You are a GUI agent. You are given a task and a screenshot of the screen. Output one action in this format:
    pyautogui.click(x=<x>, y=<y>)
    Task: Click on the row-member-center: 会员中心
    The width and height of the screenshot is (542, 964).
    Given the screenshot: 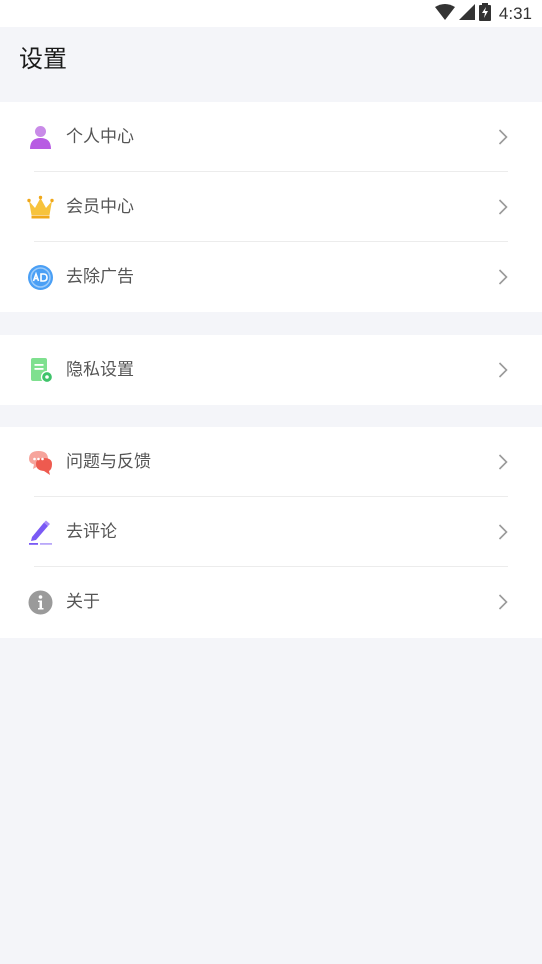 What is the action you would take?
    pyautogui.click(x=271, y=207)
    